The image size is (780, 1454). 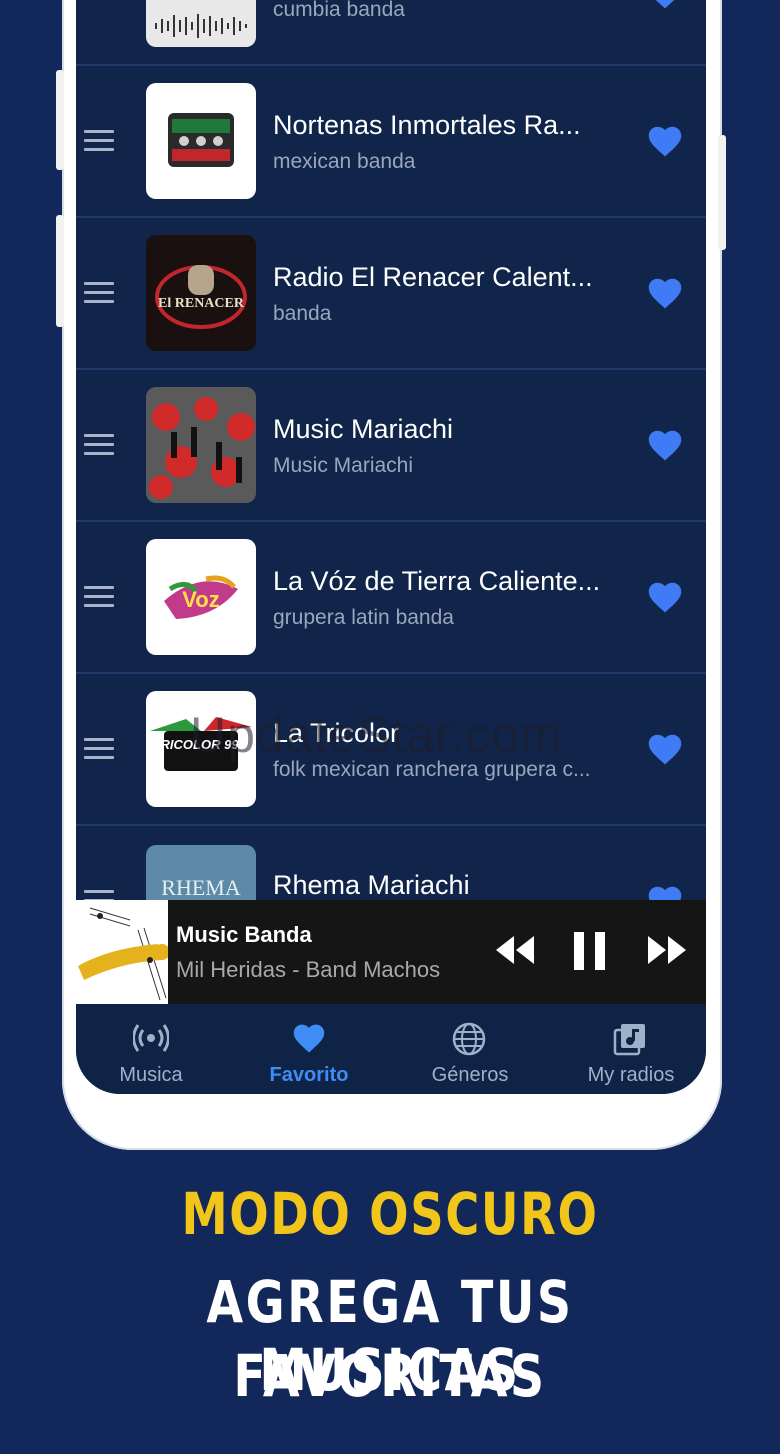 I want to click on side-button, so click(x=60, y=271).